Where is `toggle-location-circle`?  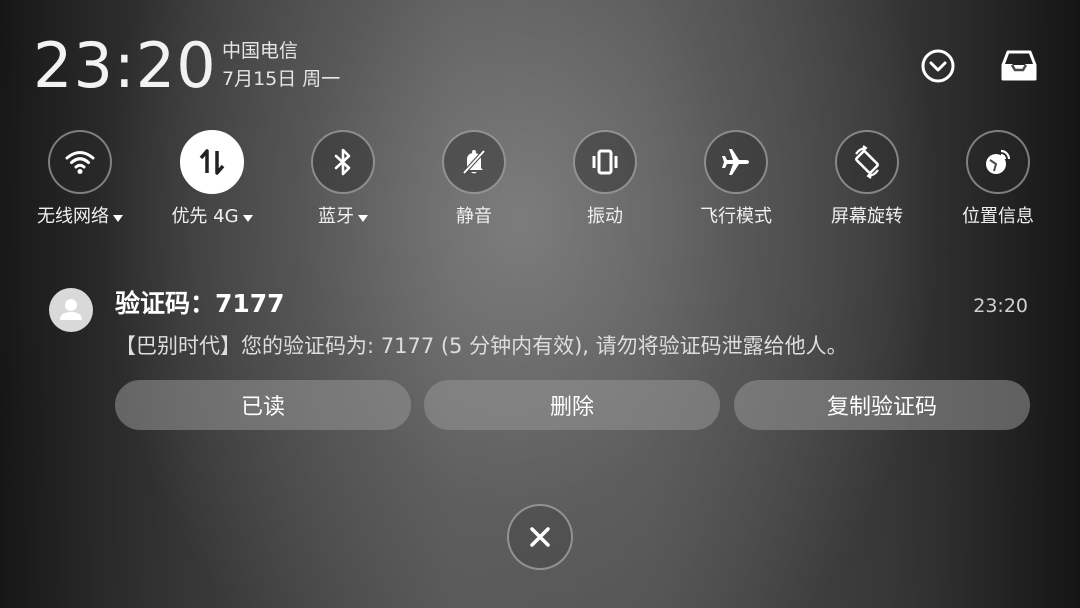
toggle-location-circle is located at coordinates (998, 162).